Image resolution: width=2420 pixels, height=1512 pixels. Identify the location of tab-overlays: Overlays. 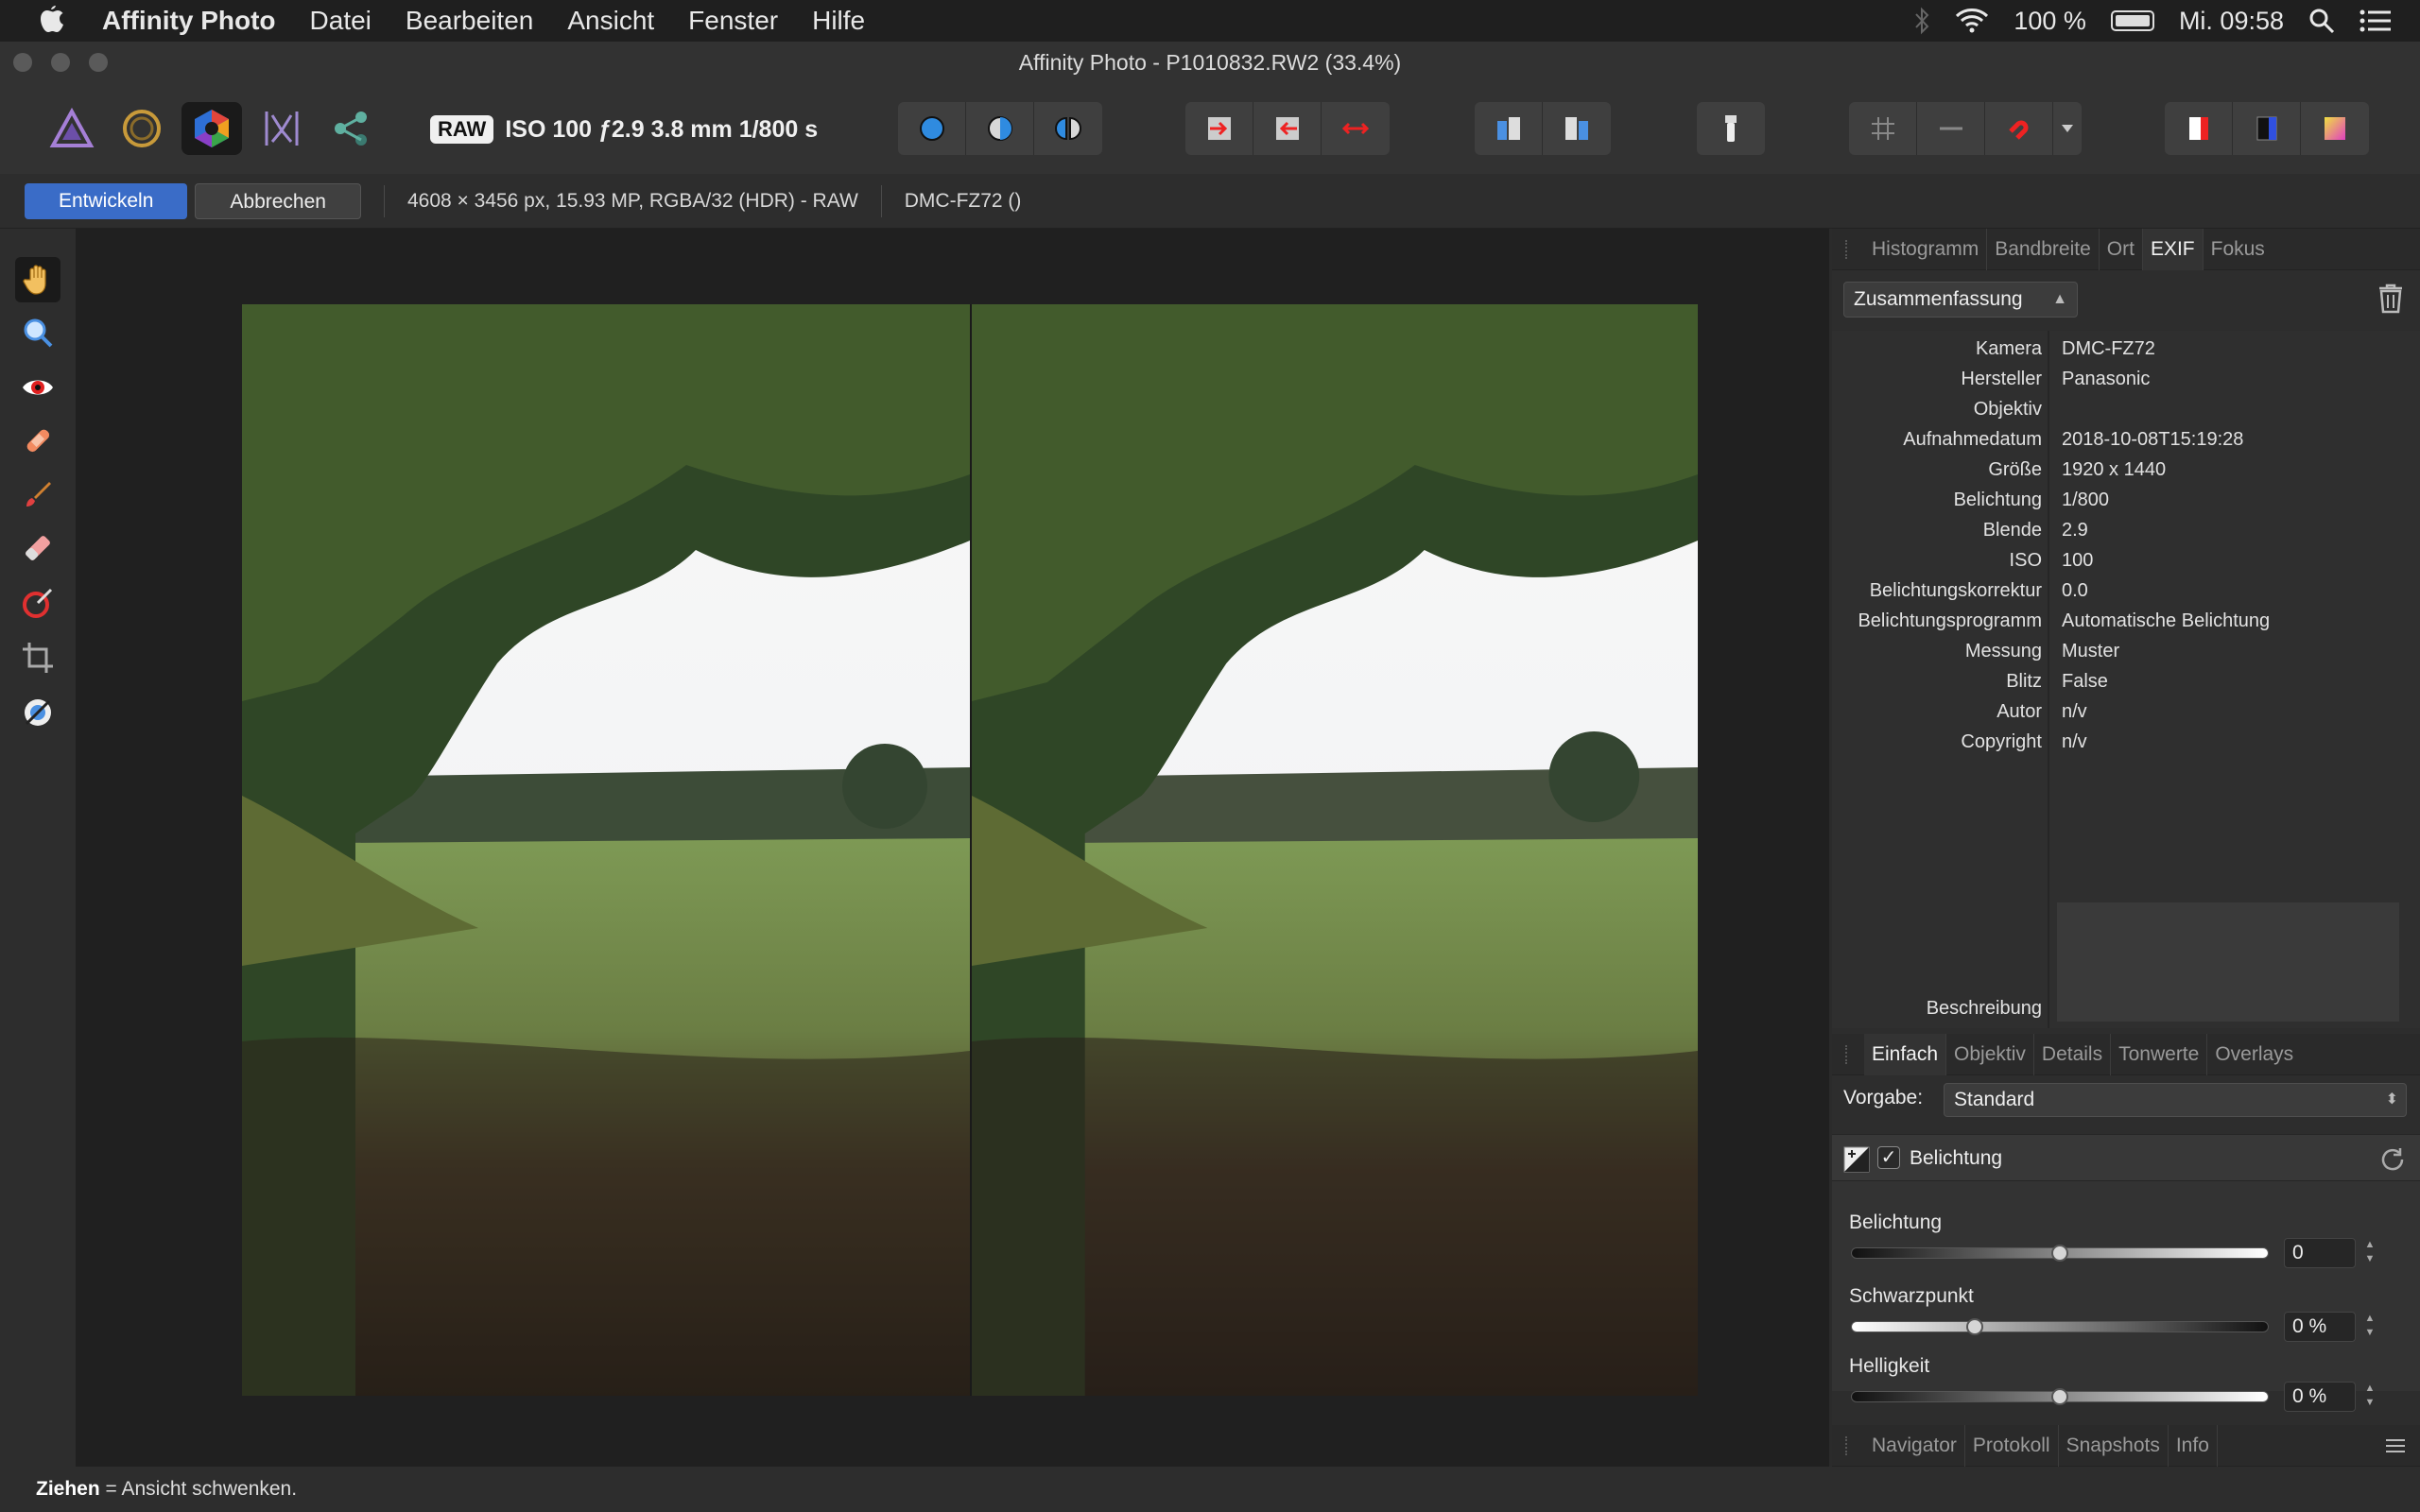
(2254, 1054).